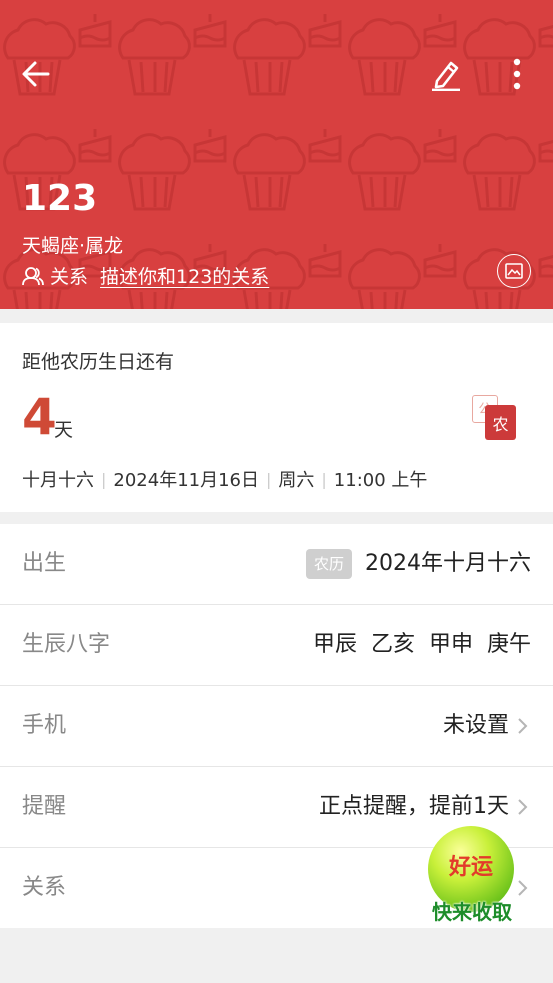  What do you see at coordinates (184, 275) in the screenshot?
I see `describe-relation-link: 描述你和123的关系` at bounding box center [184, 275].